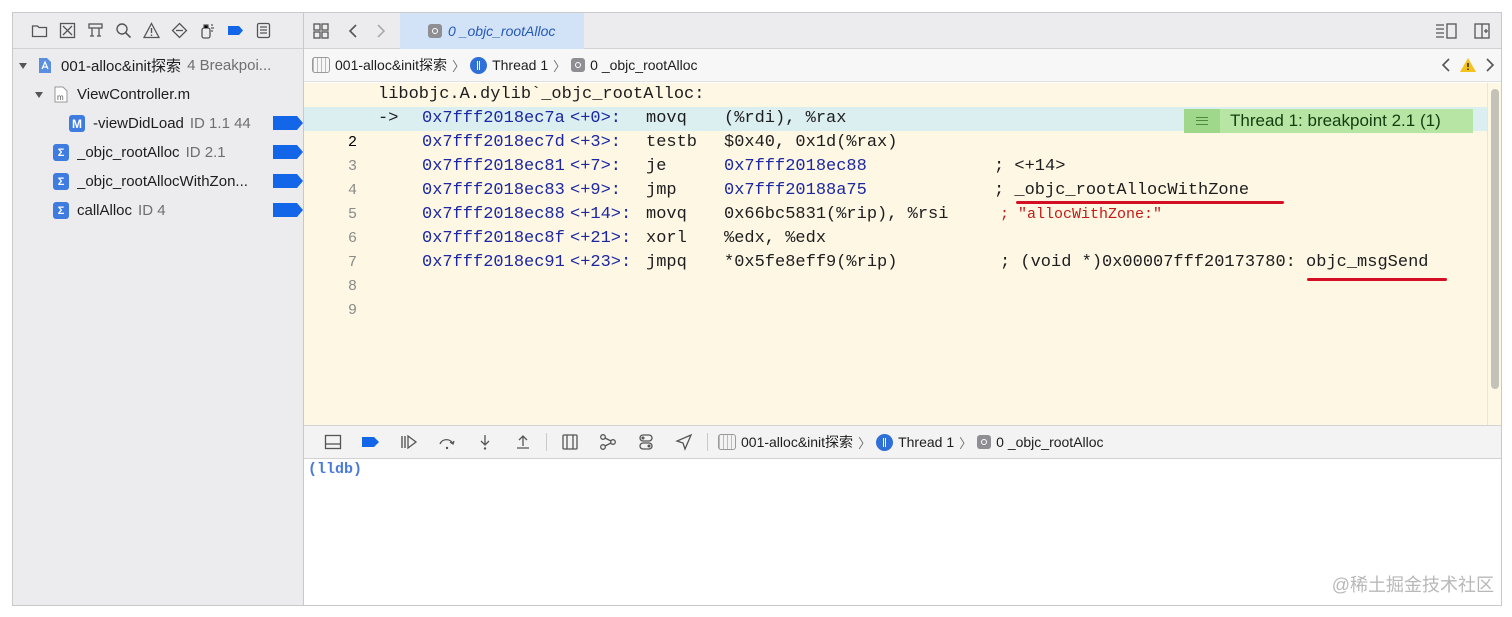 This screenshot has width=1512, height=617. I want to click on offset: <+7>:, so click(596, 166).